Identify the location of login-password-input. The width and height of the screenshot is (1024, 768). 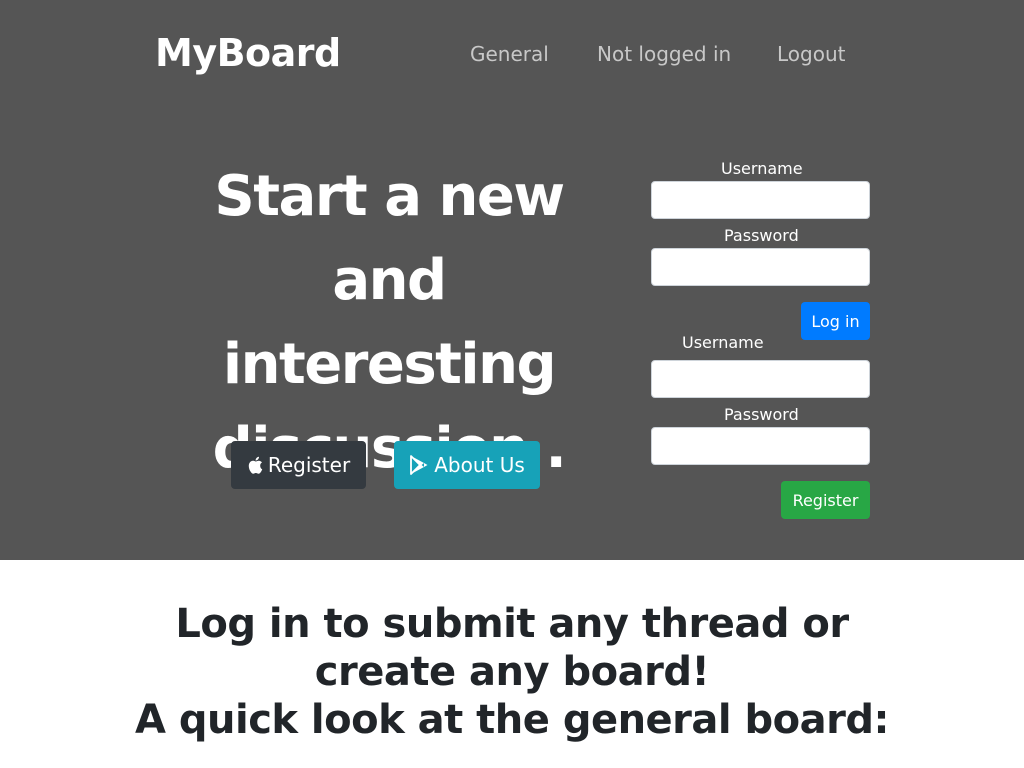
(760, 267).